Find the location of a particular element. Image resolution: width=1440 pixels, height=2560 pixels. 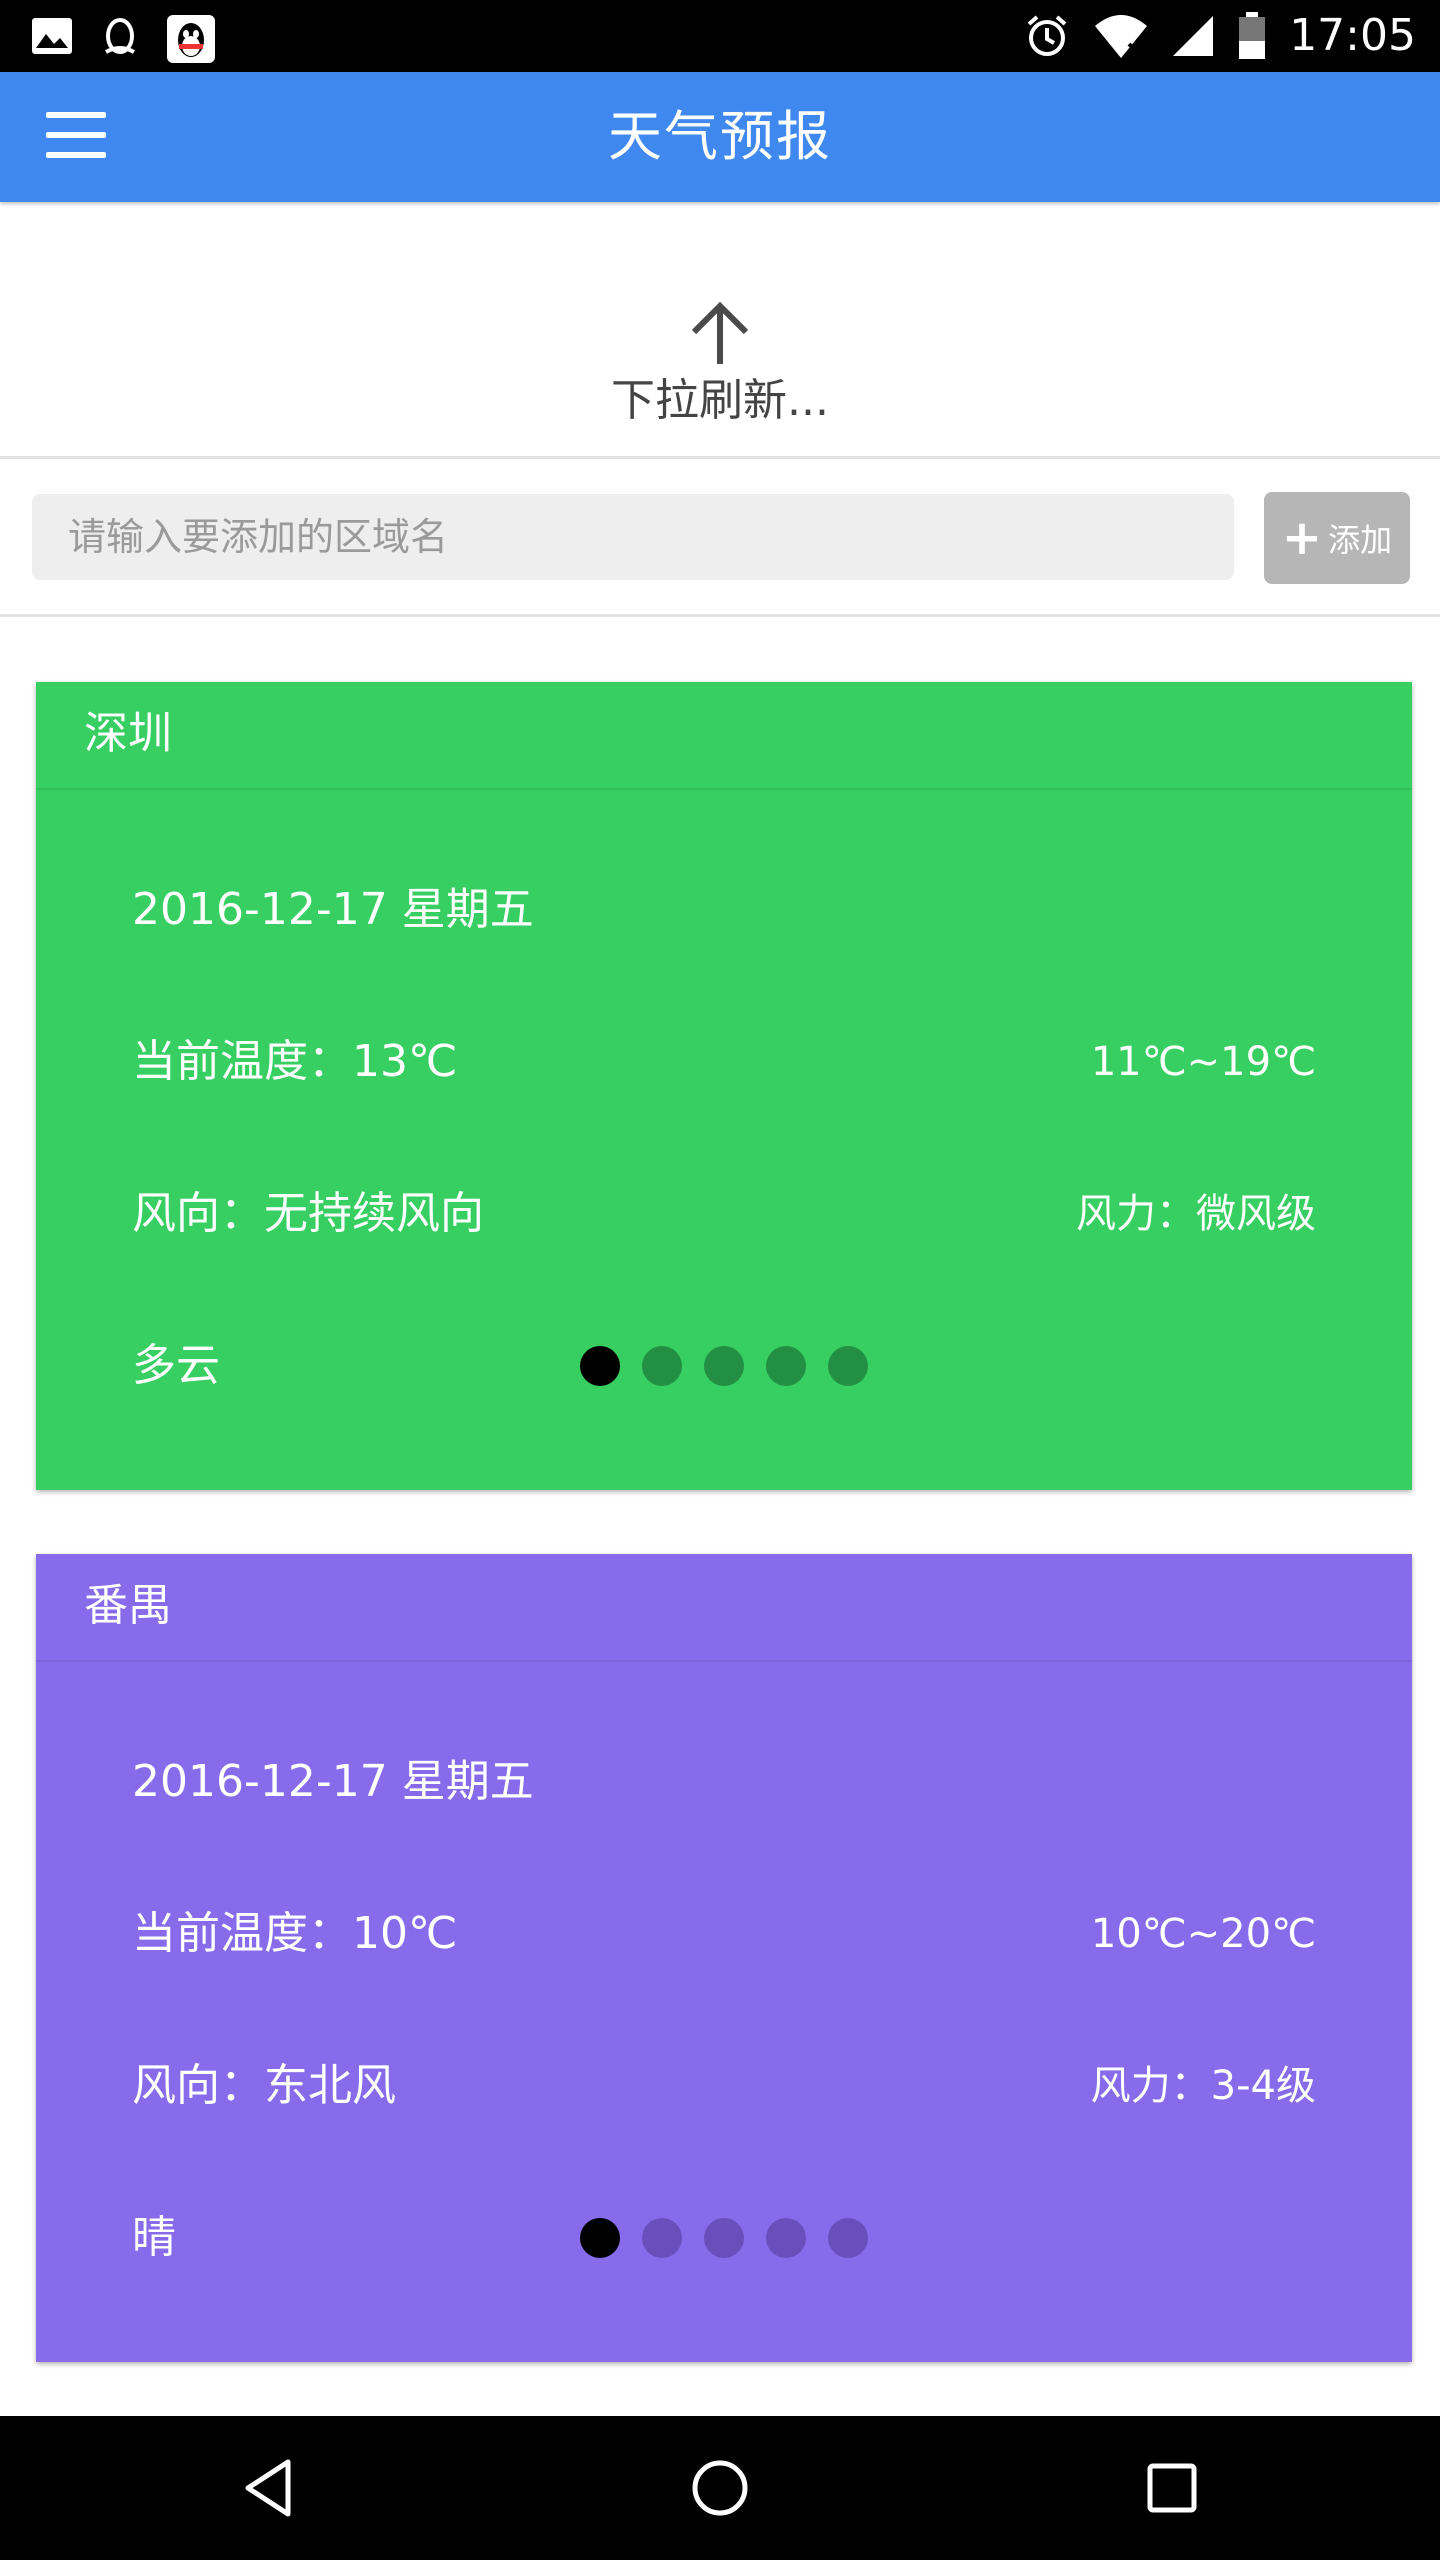

area-name-input is located at coordinates (633, 537).